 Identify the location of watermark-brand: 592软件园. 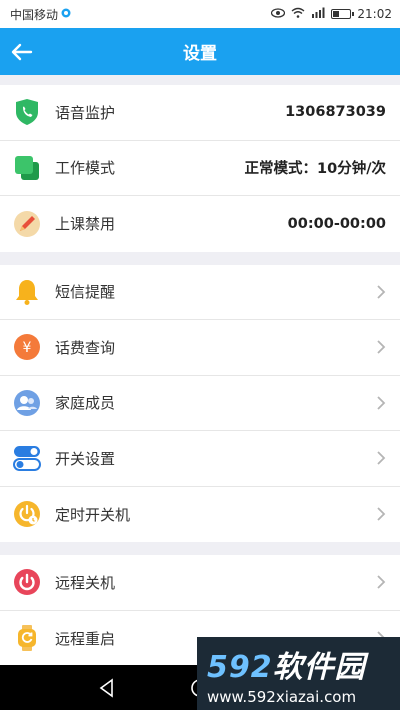
(303, 664).